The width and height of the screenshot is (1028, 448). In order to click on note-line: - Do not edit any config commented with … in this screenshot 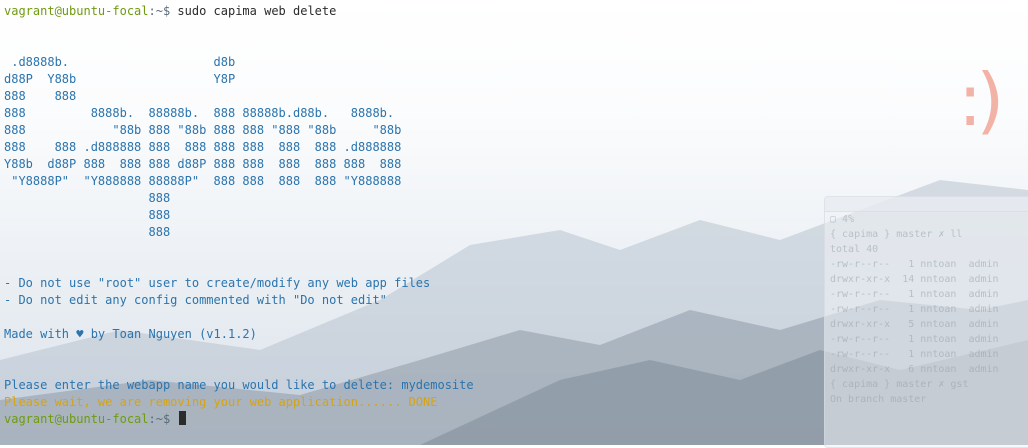, I will do `click(195, 300)`.